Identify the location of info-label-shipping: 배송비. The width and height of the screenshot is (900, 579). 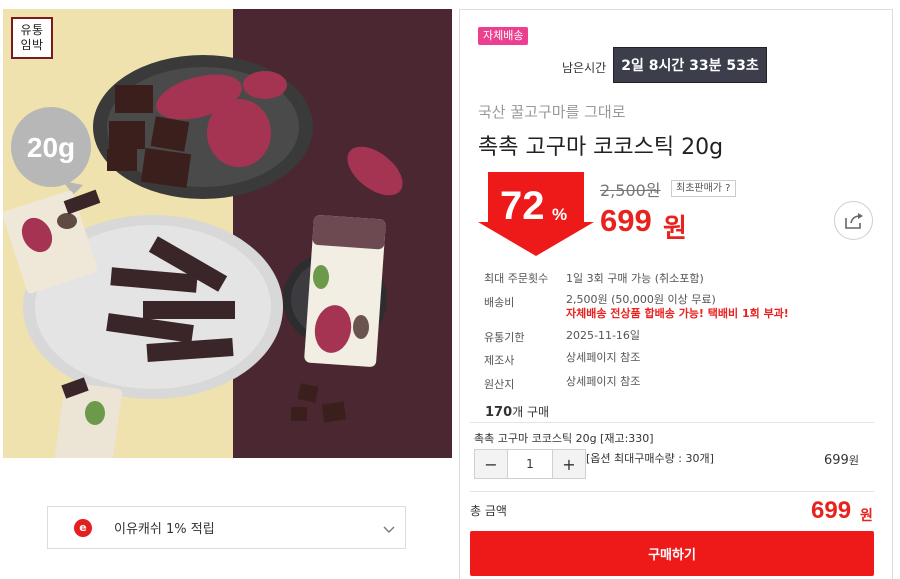
(499, 302).